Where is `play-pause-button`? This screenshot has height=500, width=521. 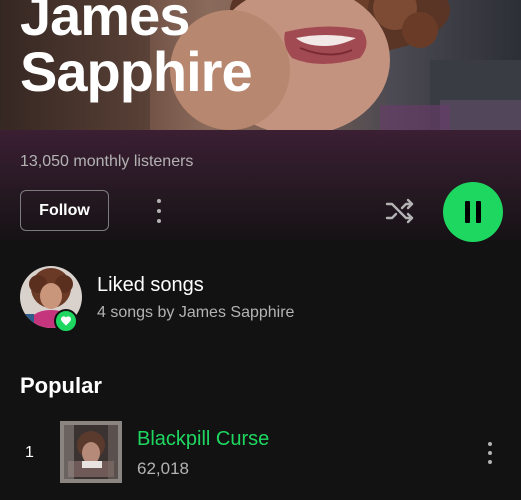 play-pause-button is located at coordinates (473, 212).